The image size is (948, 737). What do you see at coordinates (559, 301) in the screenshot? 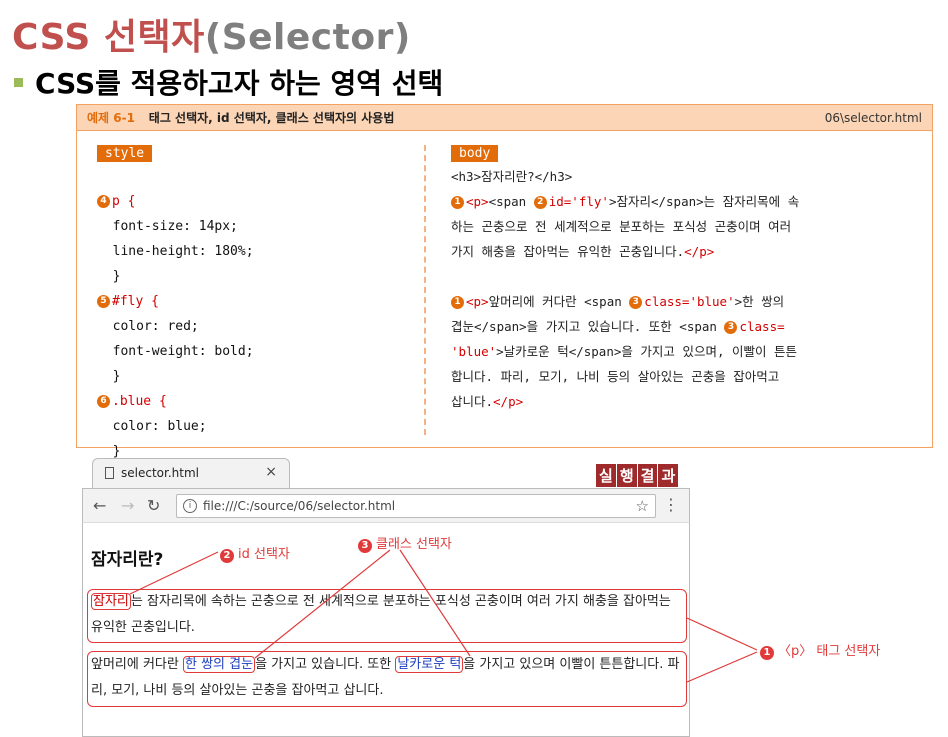
I see `code-text: 앞머리에 커다란 <span` at bounding box center [559, 301].